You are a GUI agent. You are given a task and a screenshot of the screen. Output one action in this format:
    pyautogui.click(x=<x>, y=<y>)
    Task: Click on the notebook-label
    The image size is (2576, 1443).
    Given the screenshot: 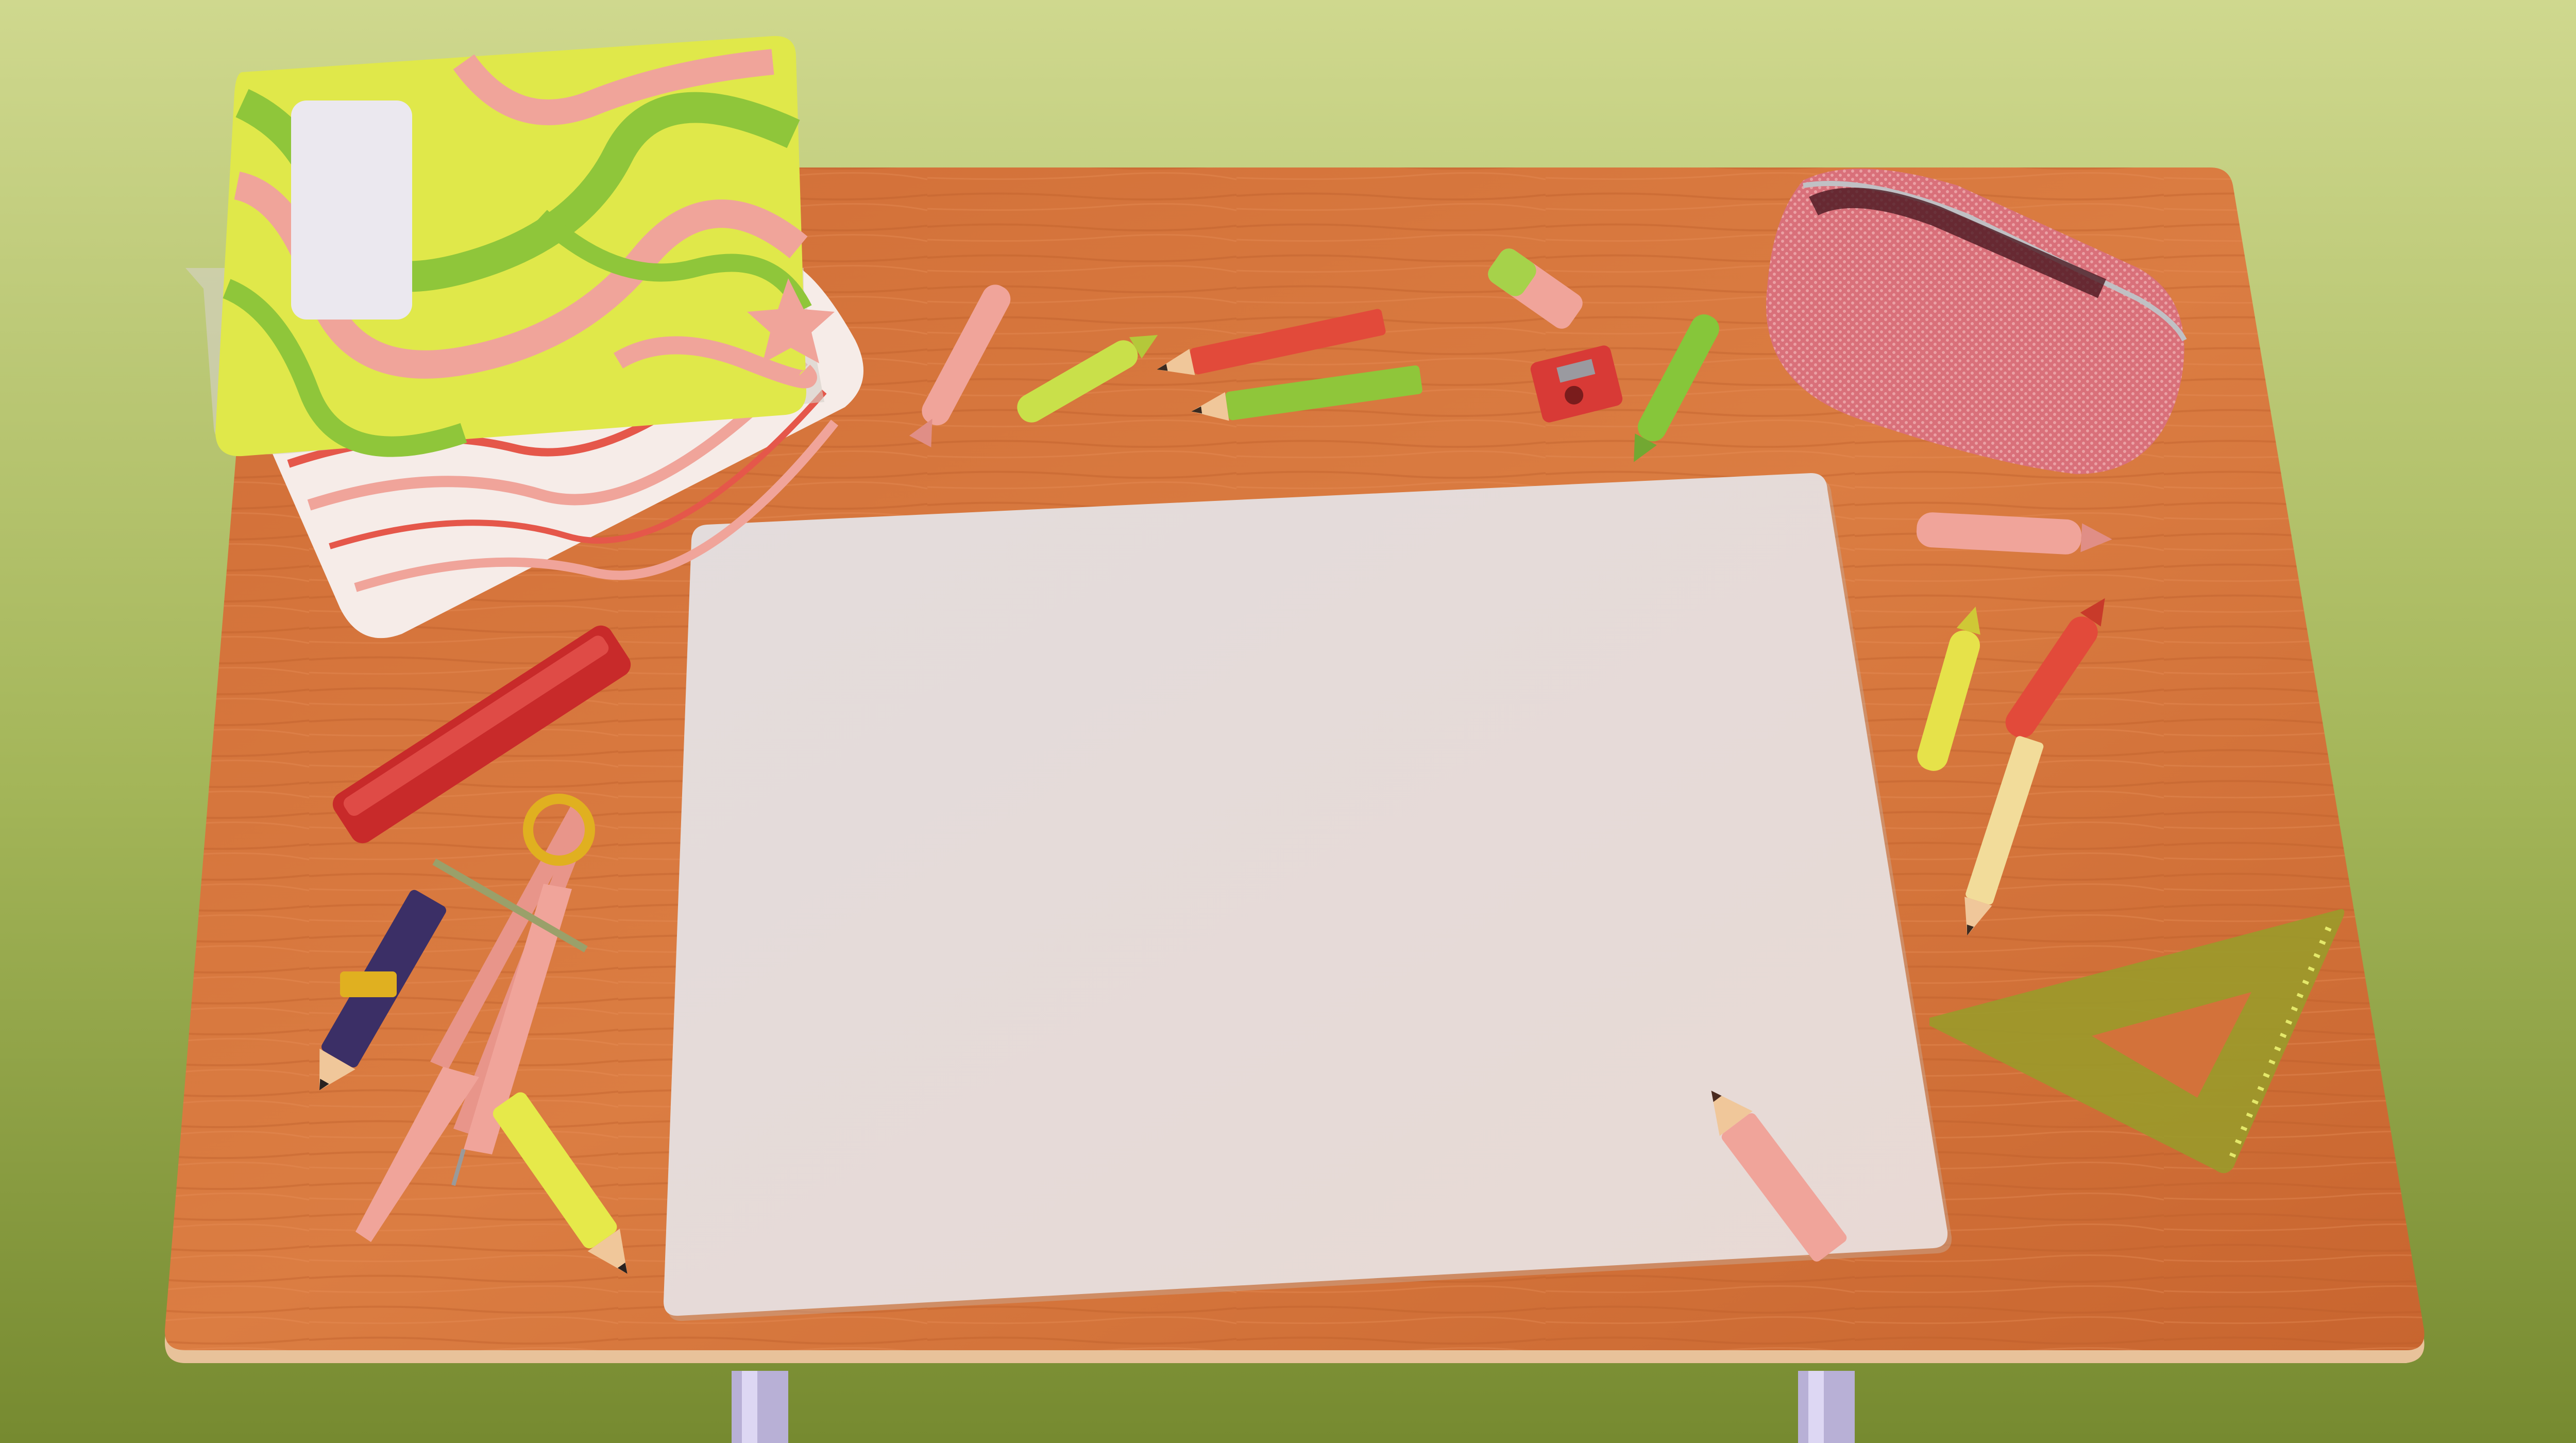 What is the action you would take?
    pyautogui.click(x=351, y=210)
    